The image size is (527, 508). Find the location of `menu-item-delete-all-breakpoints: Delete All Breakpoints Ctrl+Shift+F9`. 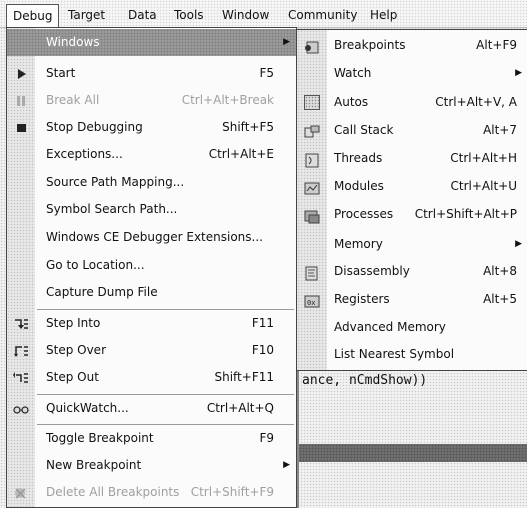

menu-item-delete-all-breakpoints: Delete All Breakpoints Ctrl+Shift+F9 is located at coordinates (151, 492).